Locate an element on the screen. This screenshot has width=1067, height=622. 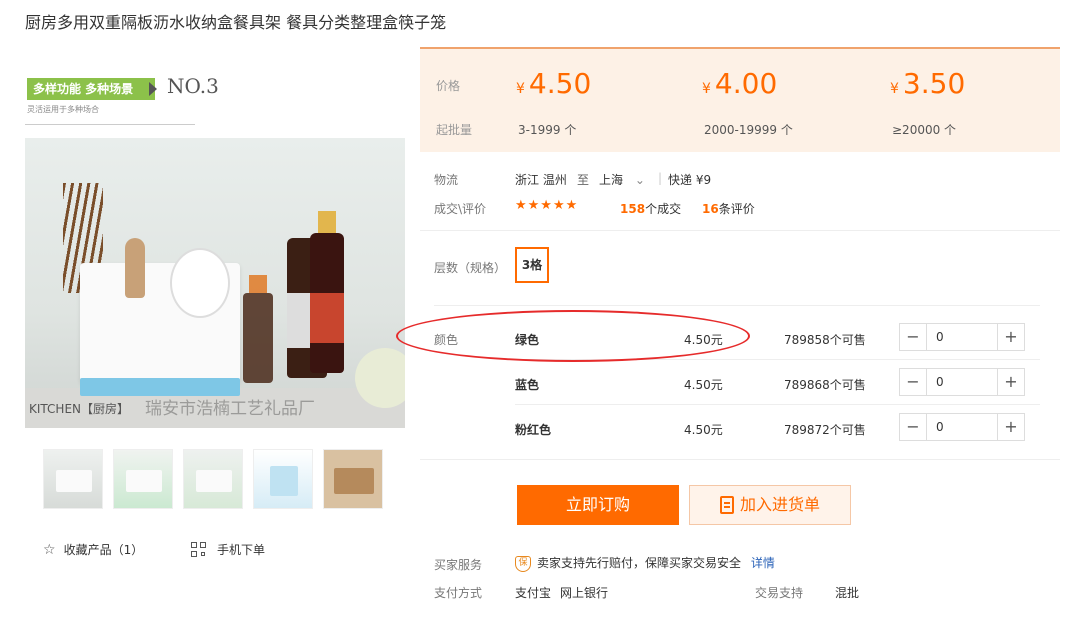
price-tier-1: ¥4.50 is located at coordinates (554, 83).